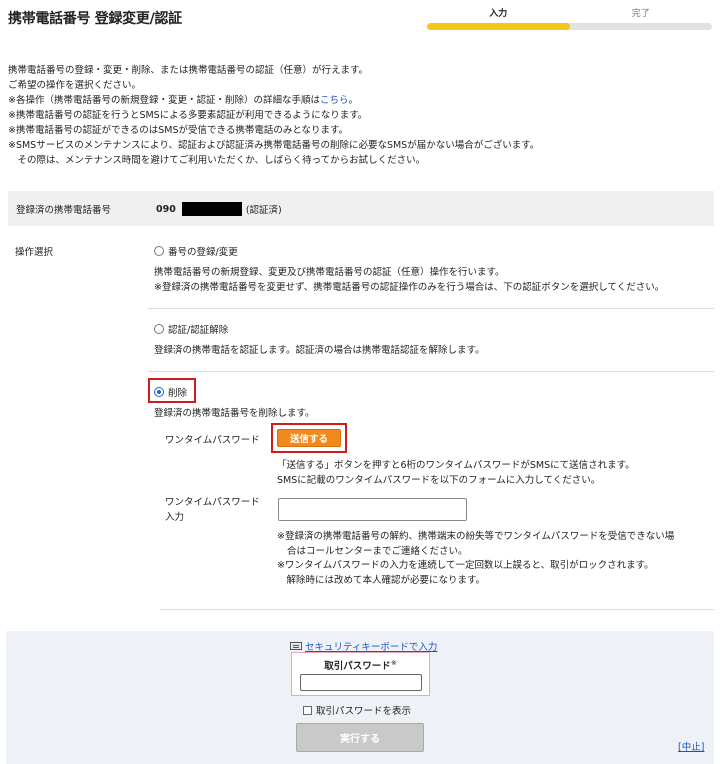 The height and width of the screenshot is (764, 720). Describe the element at coordinates (364, 711) in the screenshot. I see `show-password-label: 取引パスワードを表示` at that location.